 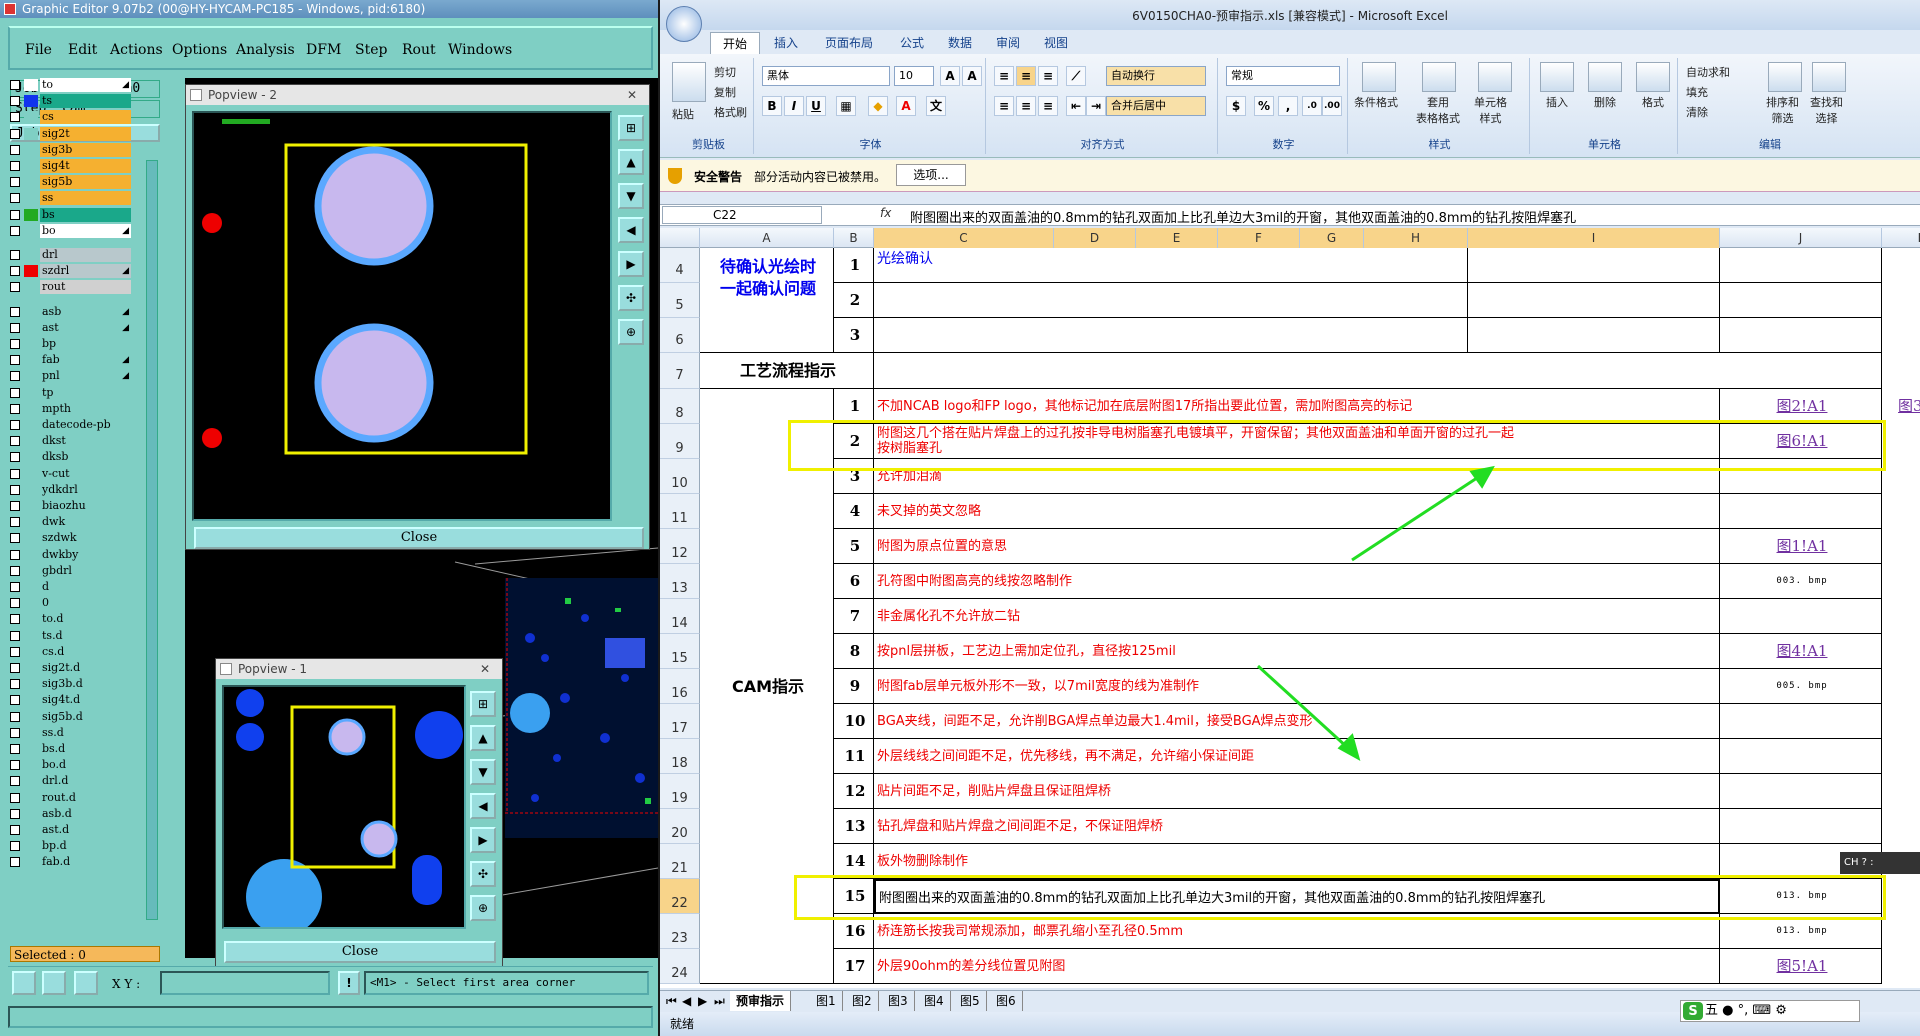 I want to click on popview-1-close-button: Close, so click(x=360, y=952).